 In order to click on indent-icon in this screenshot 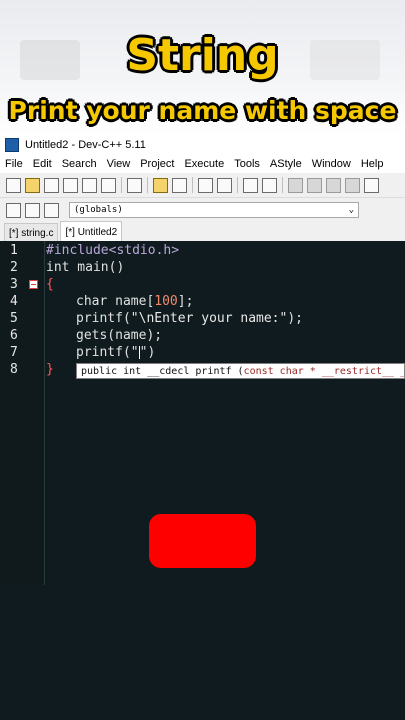, I will do `click(269, 185)`.